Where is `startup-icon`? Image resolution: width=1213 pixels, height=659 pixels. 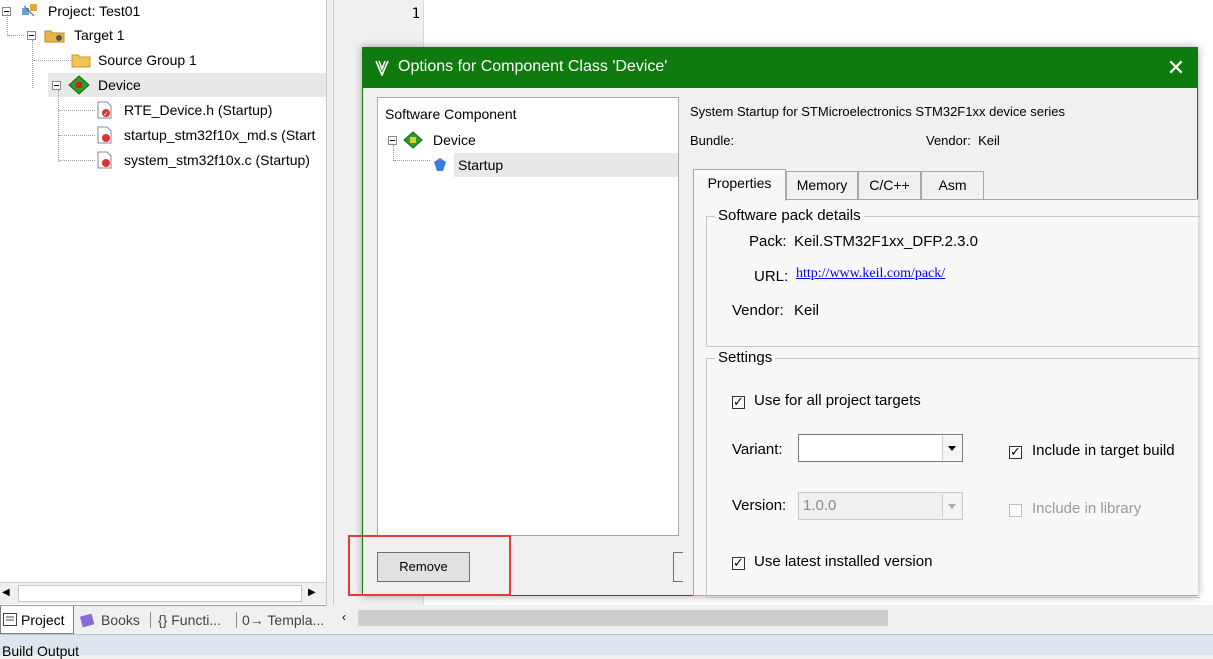 startup-icon is located at coordinates (440, 164).